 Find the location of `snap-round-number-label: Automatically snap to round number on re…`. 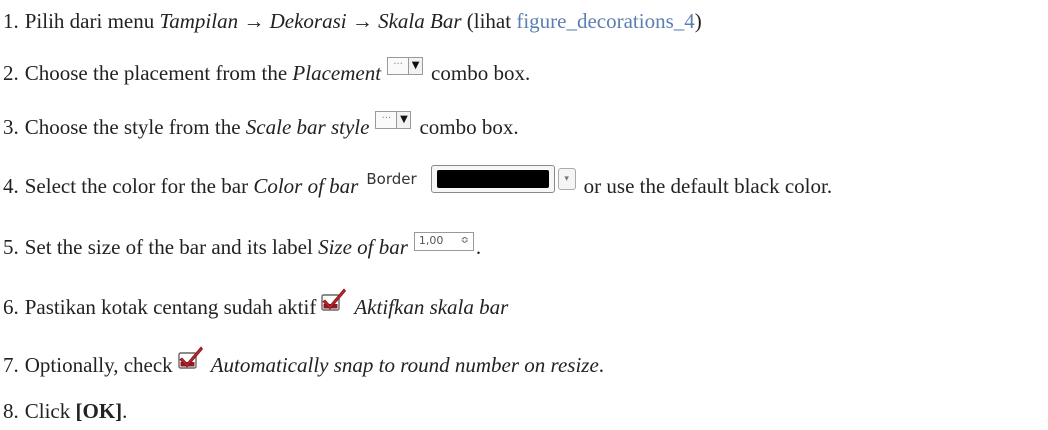

snap-round-number-label: Automatically snap to round number on re… is located at coordinates (404, 365).